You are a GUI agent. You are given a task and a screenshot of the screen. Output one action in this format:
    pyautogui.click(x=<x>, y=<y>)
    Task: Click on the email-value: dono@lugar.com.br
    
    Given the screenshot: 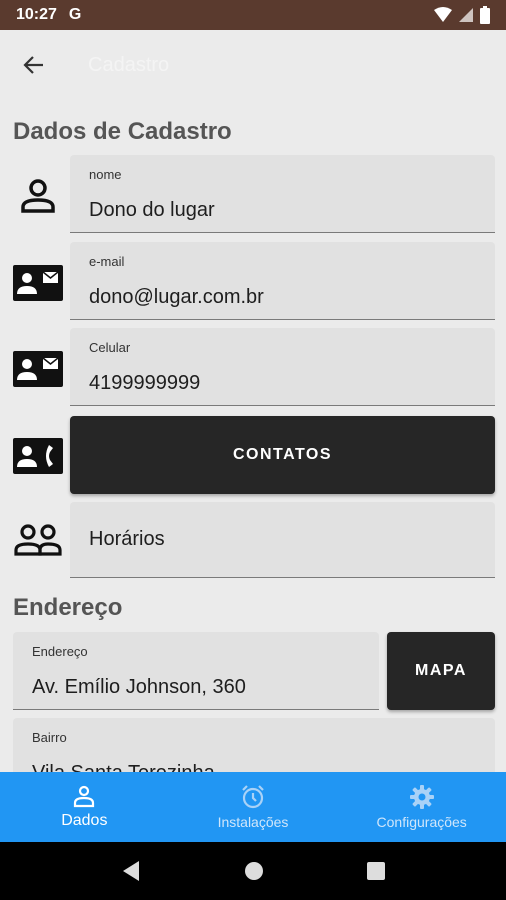 What is the action you would take?
    pyautogui.click(x=176, y=297)
    